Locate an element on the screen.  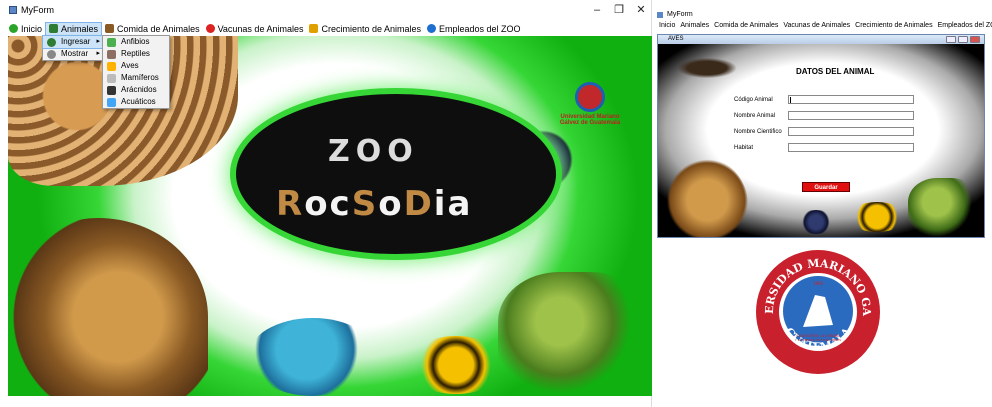
seal-motto-2: Y LA VERDAD OS HARÁ LIBRES is located at coordinates (818, 339).